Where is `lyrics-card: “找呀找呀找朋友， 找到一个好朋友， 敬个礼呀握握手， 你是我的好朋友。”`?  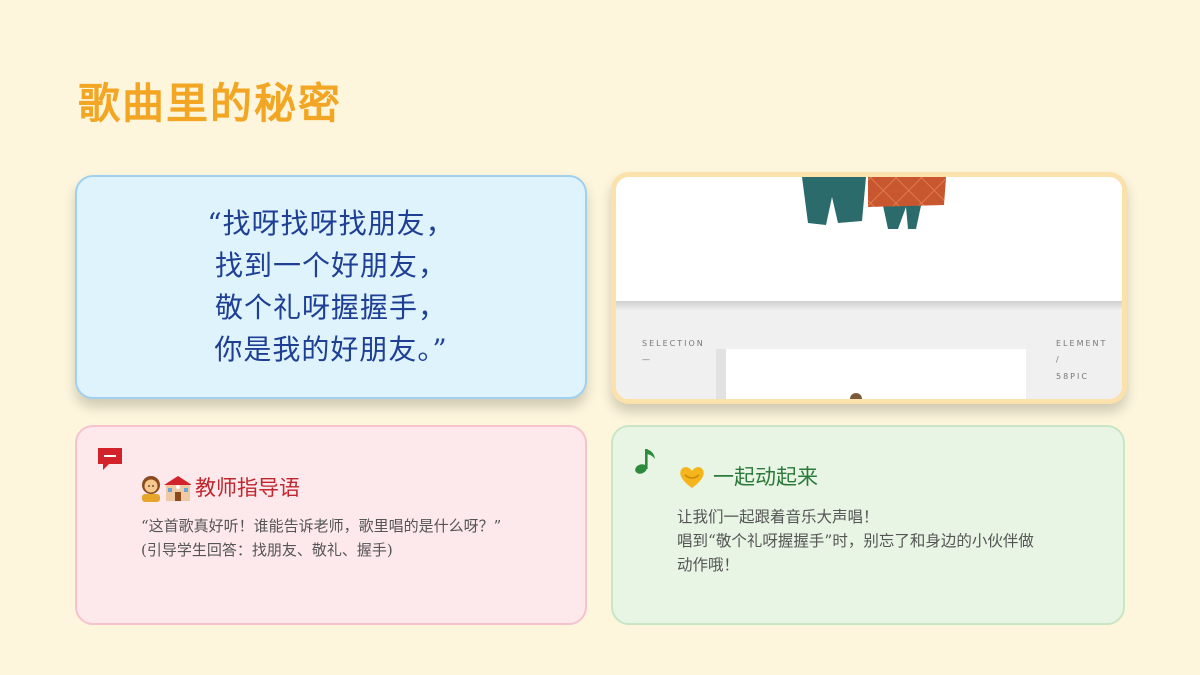
lyrics-card: “找呀找呀找朋友， 找到一个好朋友， 敬个礼呀握握手， 你是我的好朋友。” is located at coordinates (331, 287).